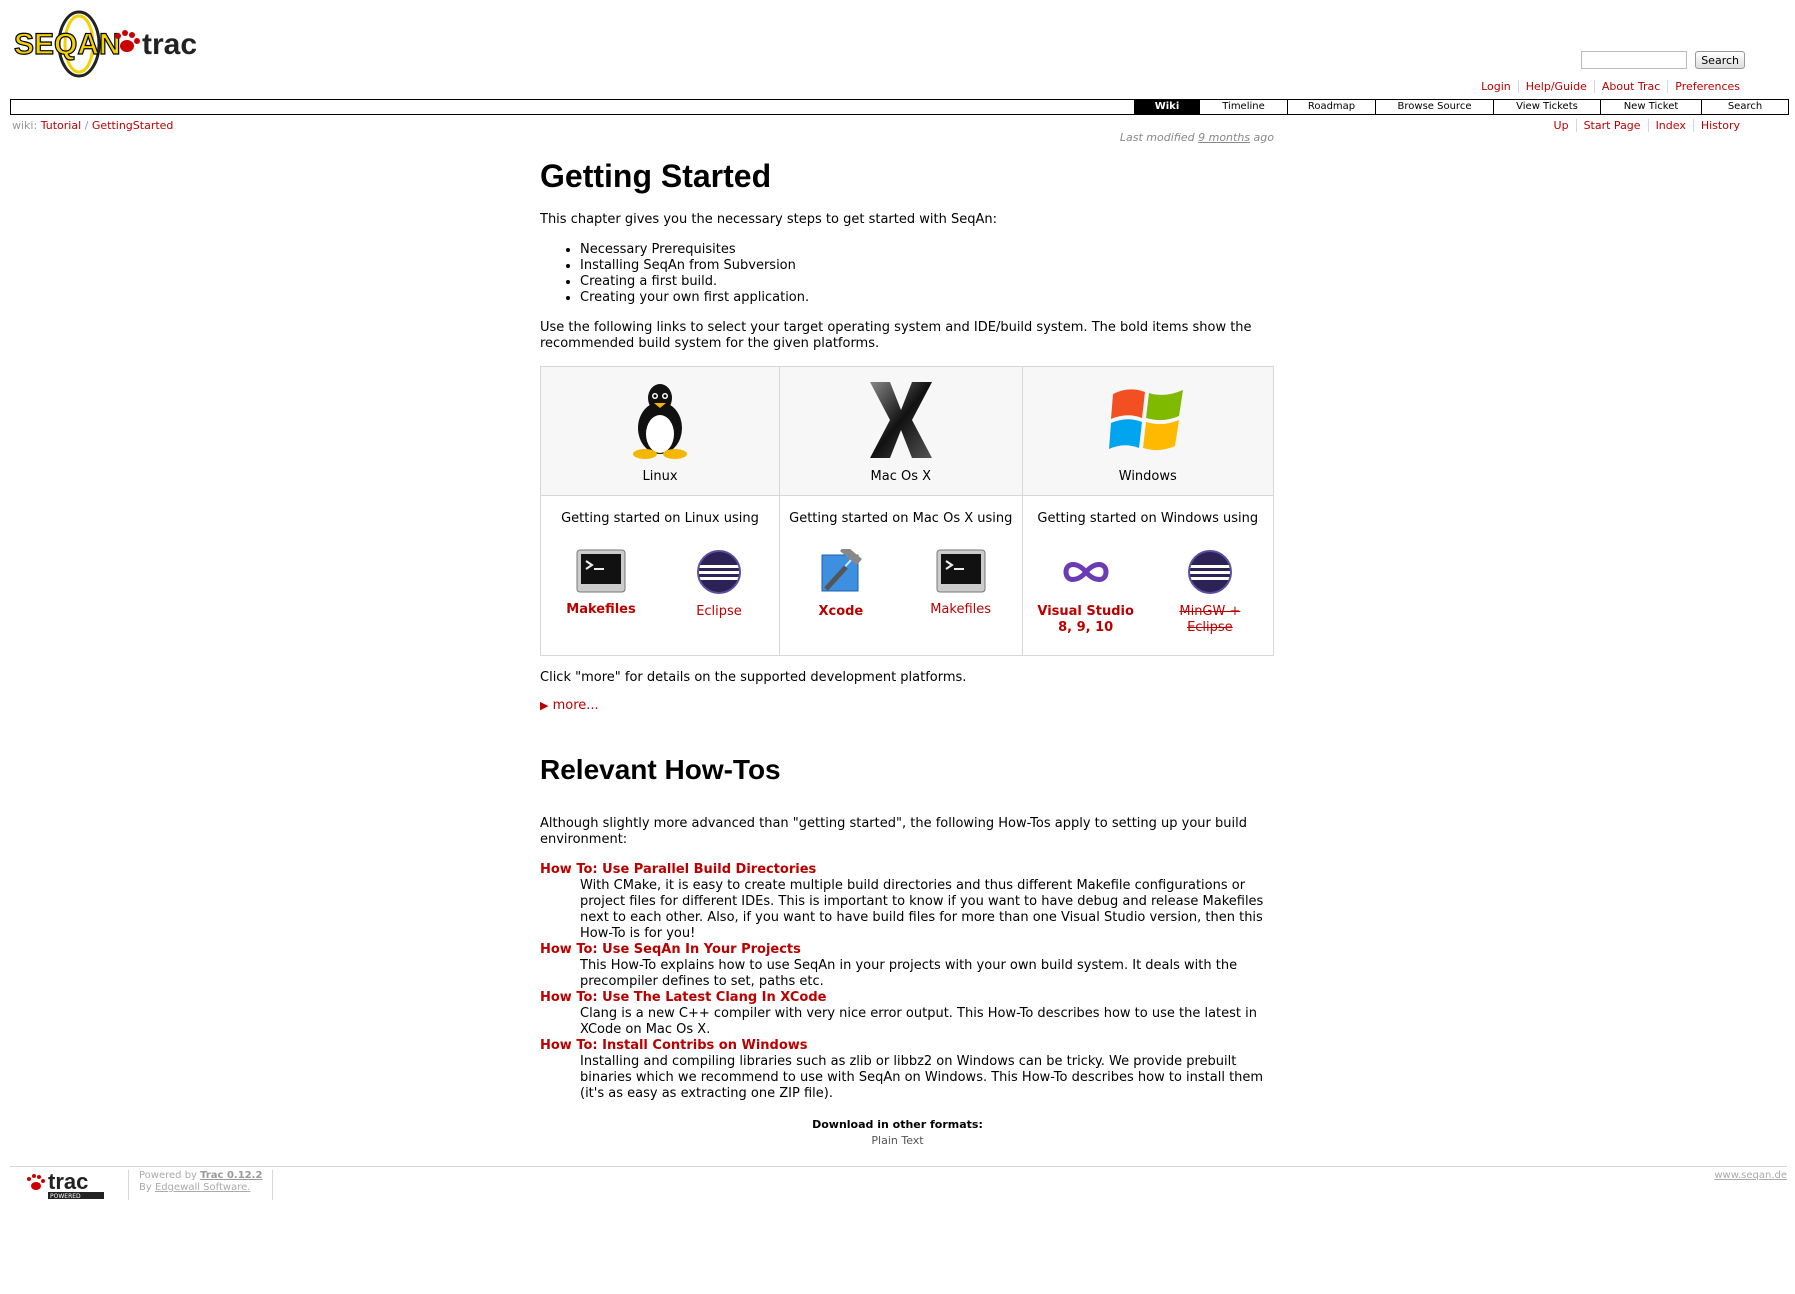 The image size is (1795, 1294). I want to click on logo-trac-text: trac, so click(169, 44).